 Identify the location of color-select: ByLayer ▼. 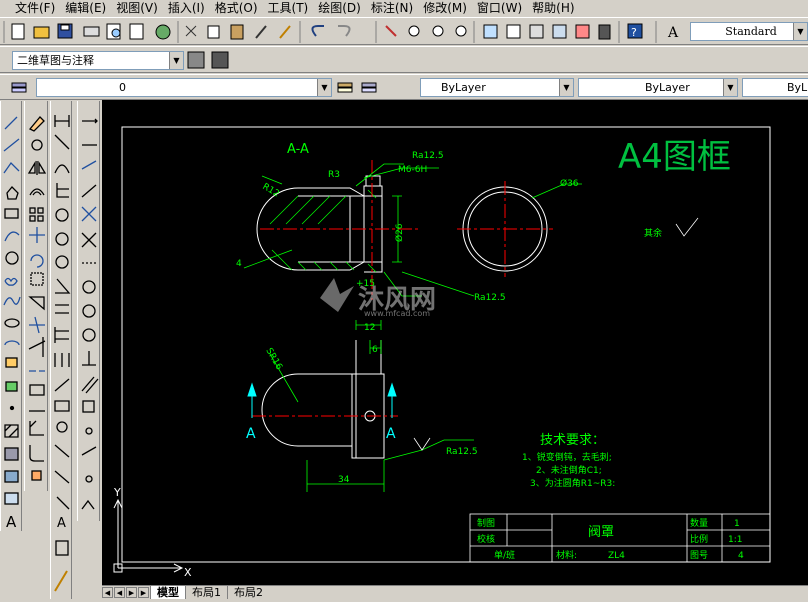
(497, 87).